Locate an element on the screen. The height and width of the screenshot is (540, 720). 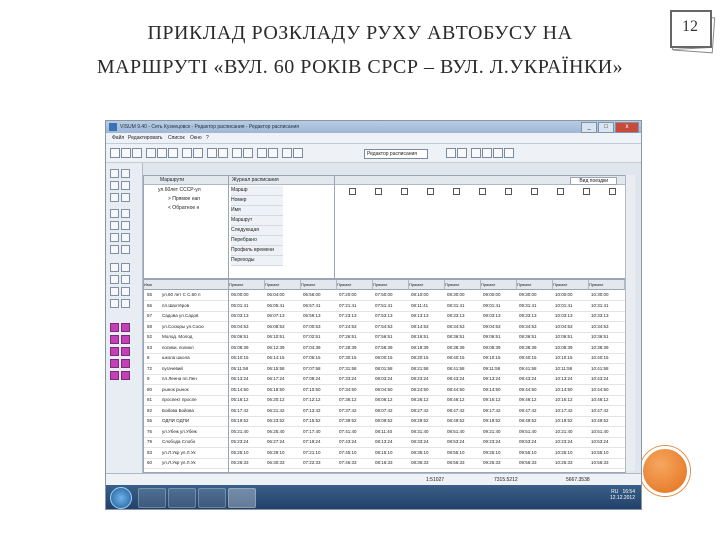
time-cell: 07:41:40 is located at coordinates (356, 432).